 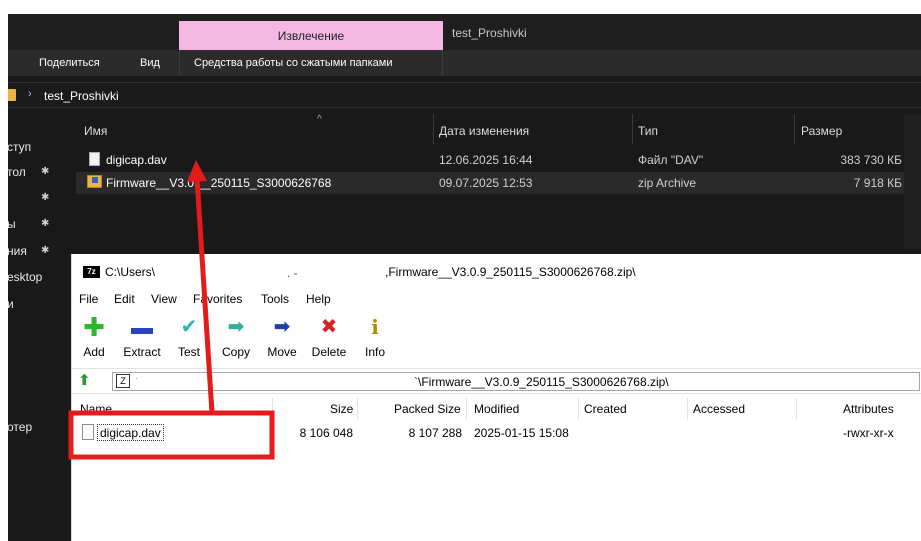 I want to click on extract-label: Extract, so click(x=142, y=352).